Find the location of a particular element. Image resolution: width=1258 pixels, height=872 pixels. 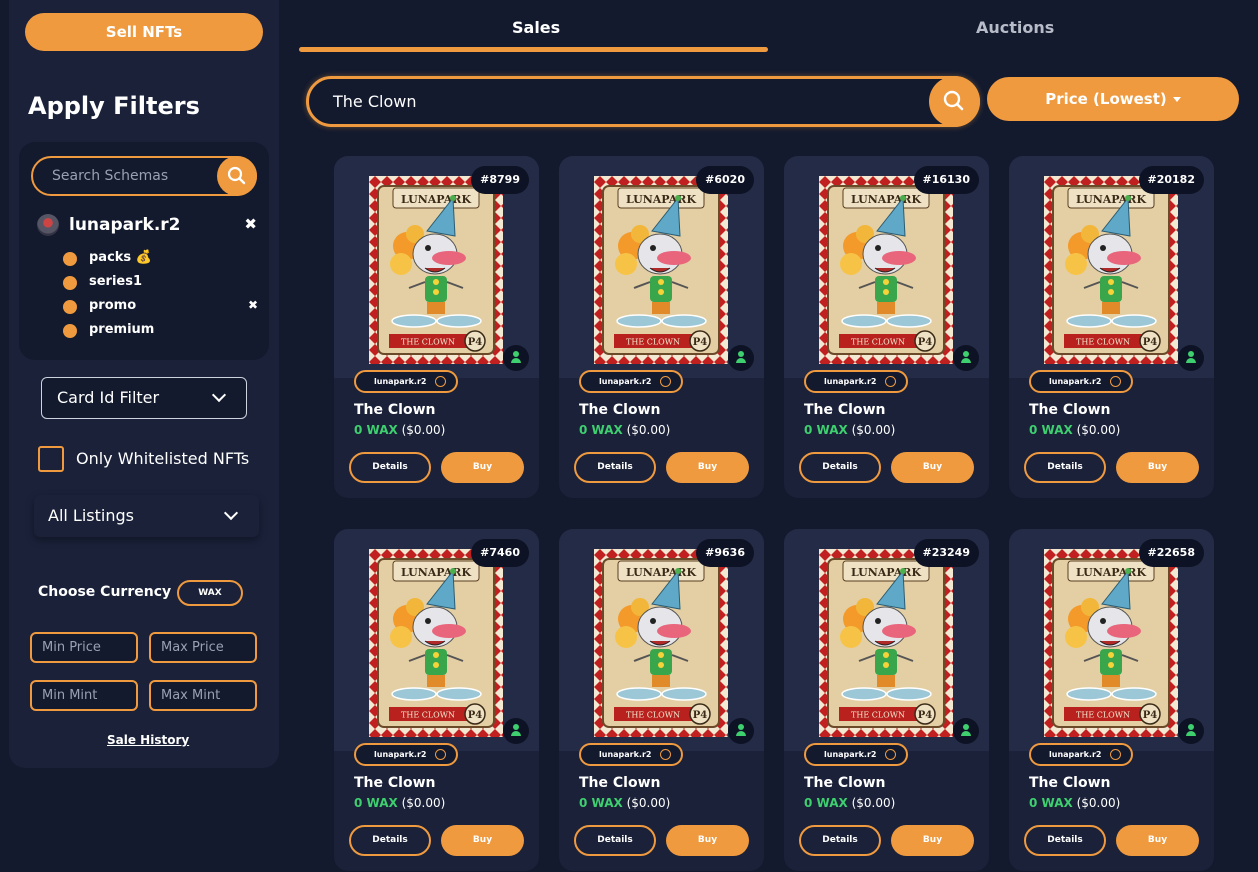

listings-type-select: All Listings is located at coordinates (146, 516).